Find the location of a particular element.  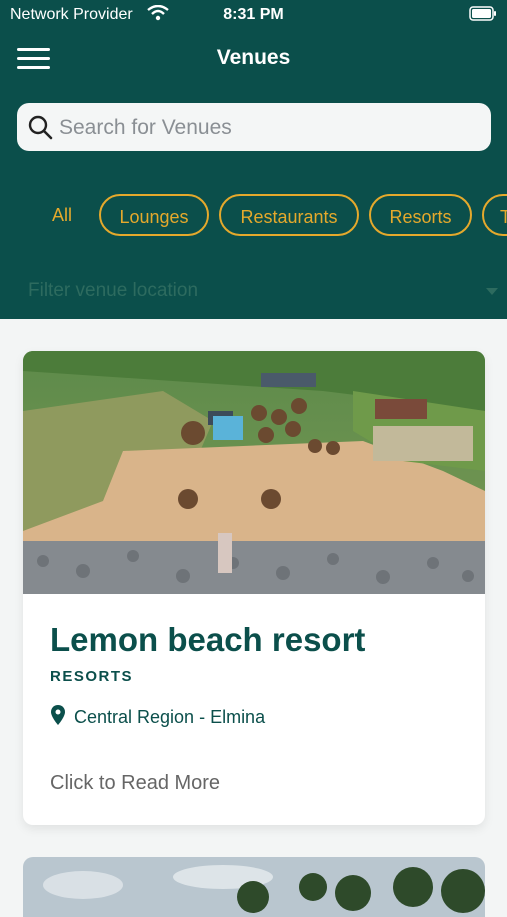

category-chip-restaurants: Restaurants is located at coordinates (289, 215).